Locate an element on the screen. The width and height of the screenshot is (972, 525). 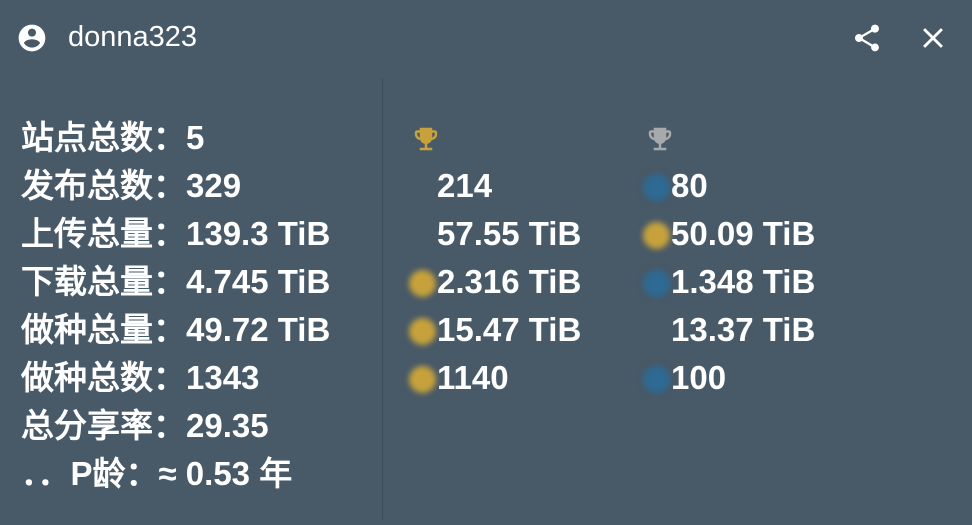
stat-label: 做种总数： is located at coordinates (103, 377).